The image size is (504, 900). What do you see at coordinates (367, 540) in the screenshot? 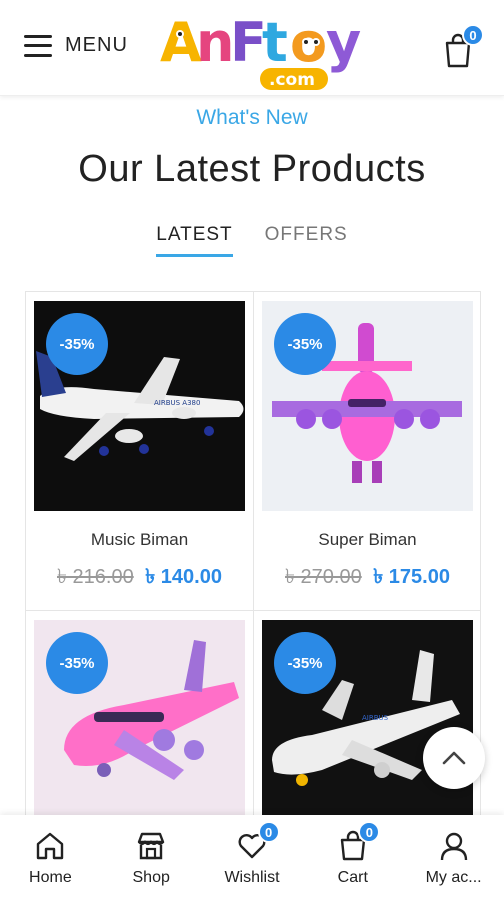
I see `product-name: Super Biman` at bounding box center [367, 540].